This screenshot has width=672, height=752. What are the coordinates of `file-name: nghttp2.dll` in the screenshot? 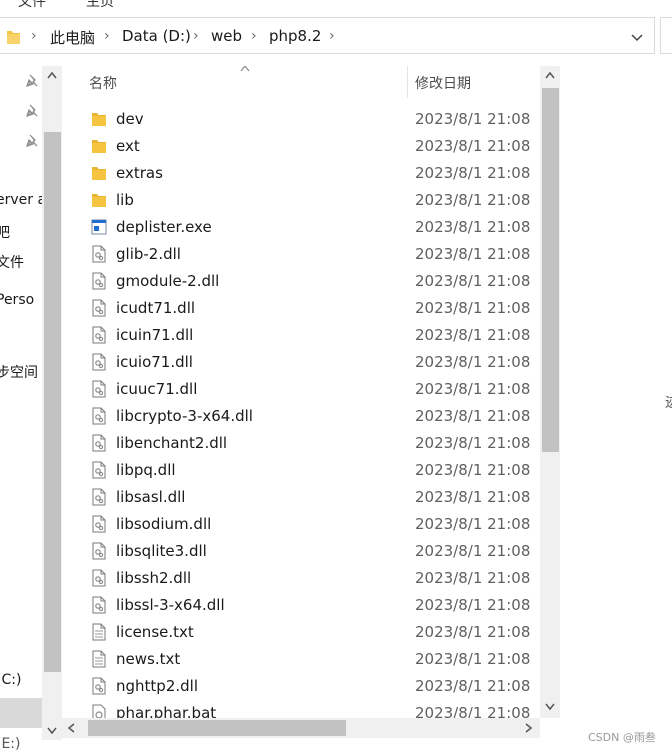 It's located at (157, 686).